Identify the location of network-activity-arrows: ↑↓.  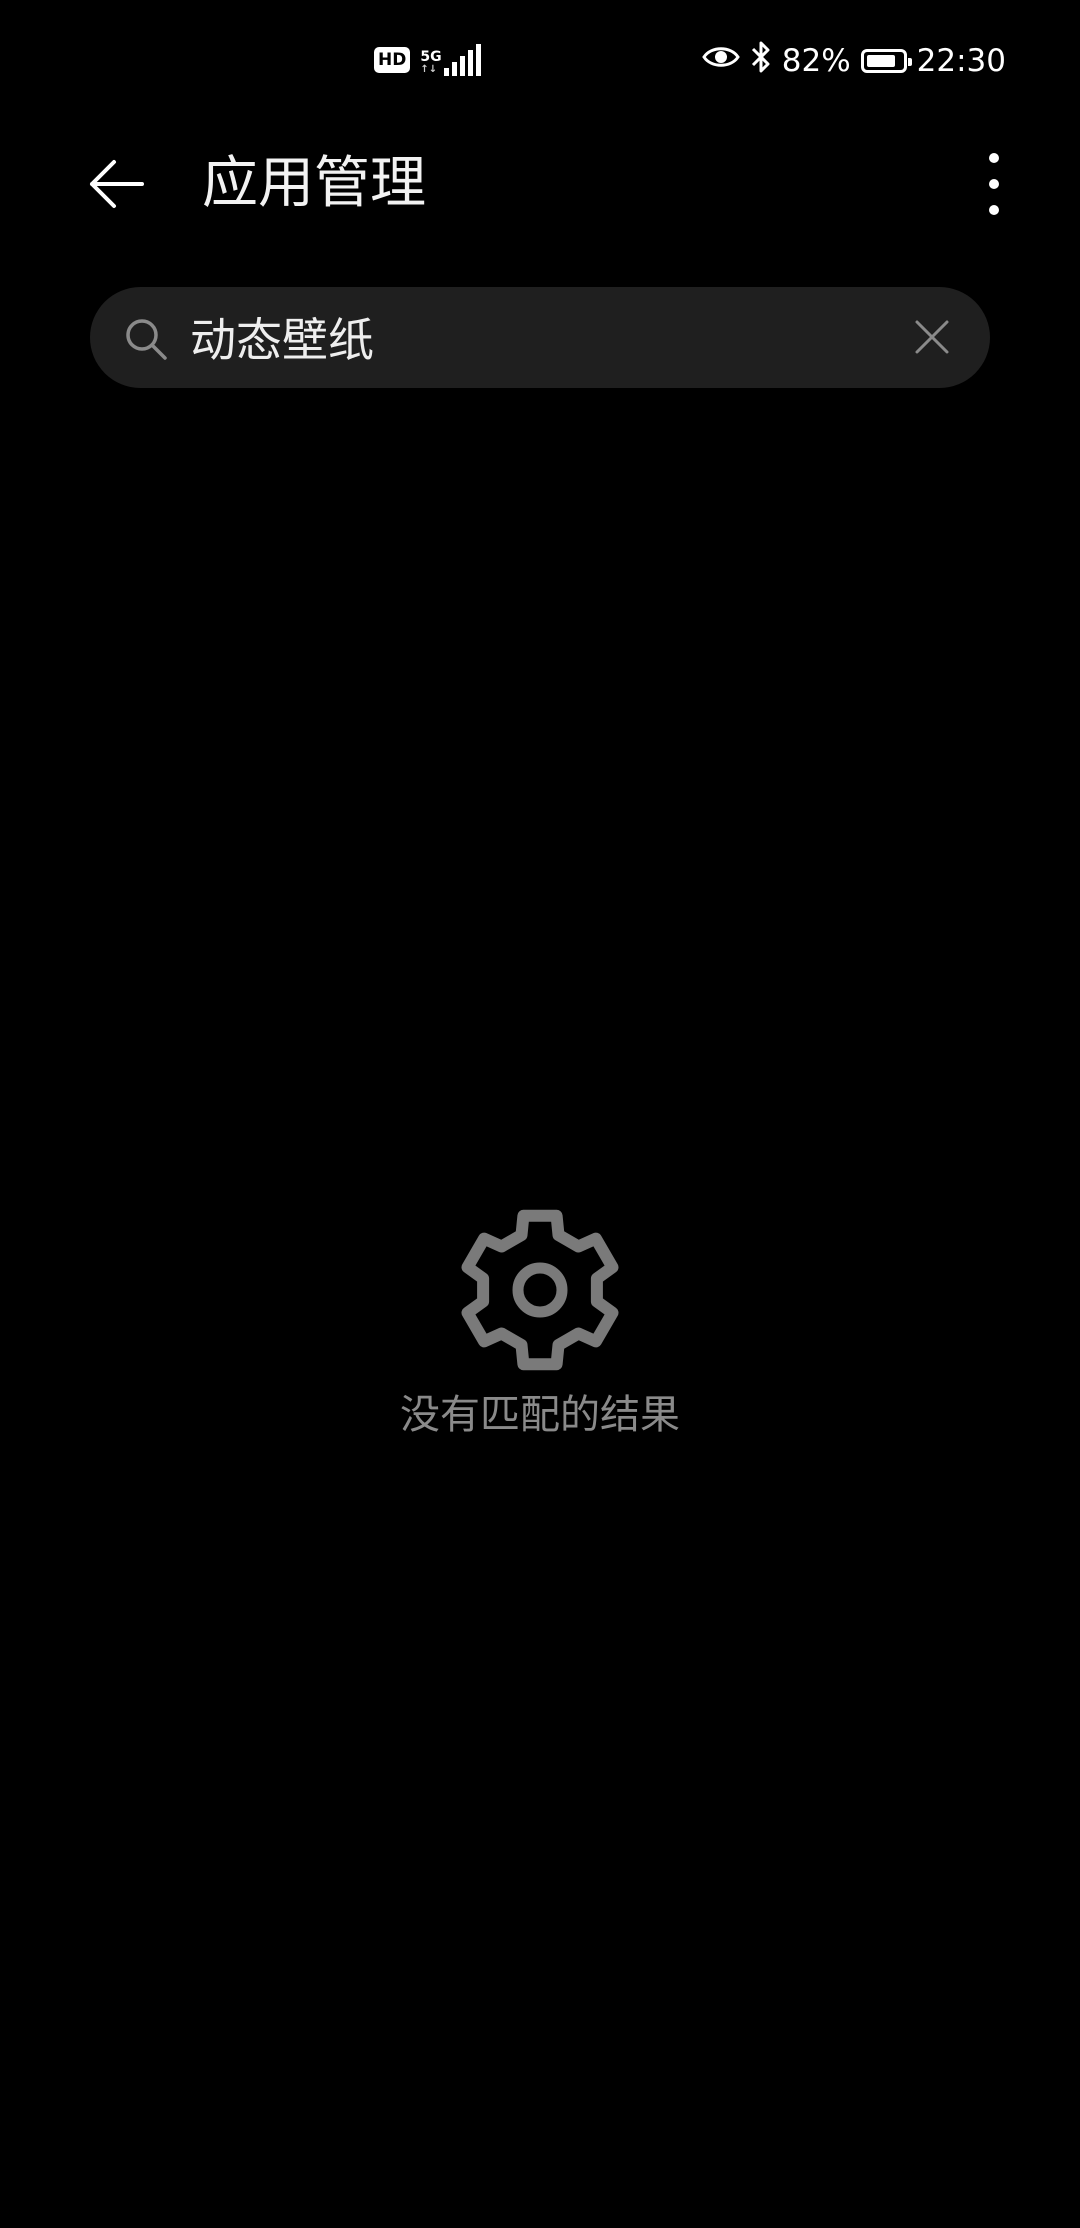
(429, 69).